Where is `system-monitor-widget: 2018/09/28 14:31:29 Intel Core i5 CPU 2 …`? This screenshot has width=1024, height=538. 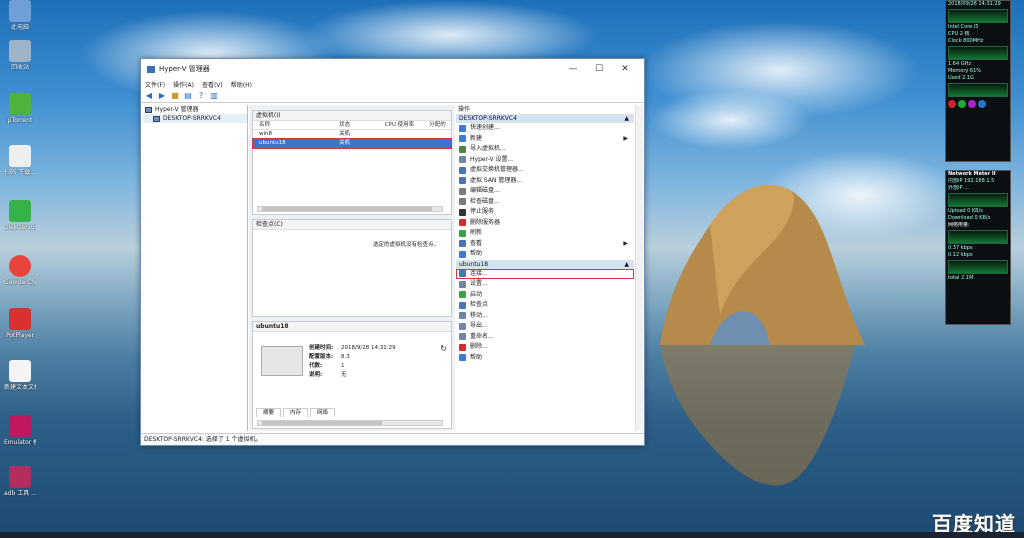
system-monitor-widget: 2018/09/28 14:31:29 Intel Core i5 CPU 2 … is located at coordinates (978, 81).